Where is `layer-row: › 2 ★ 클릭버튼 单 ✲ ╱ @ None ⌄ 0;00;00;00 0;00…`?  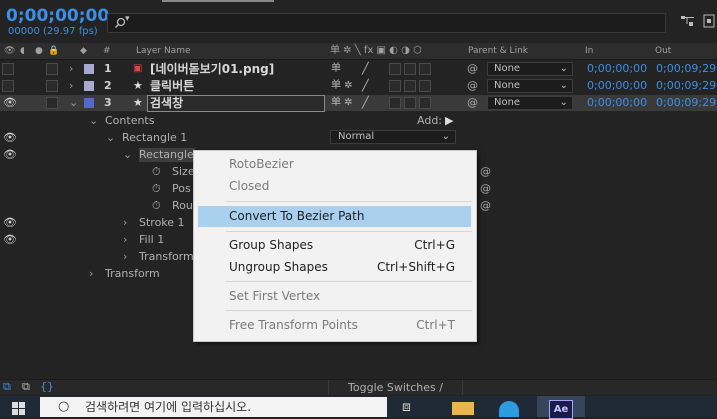 layer-row: › 2 ★ 클릭버튼 单 ✲ ╱ @ None ⌄ 0;00;00;00 0;00… is located at coordinates (358, 86).